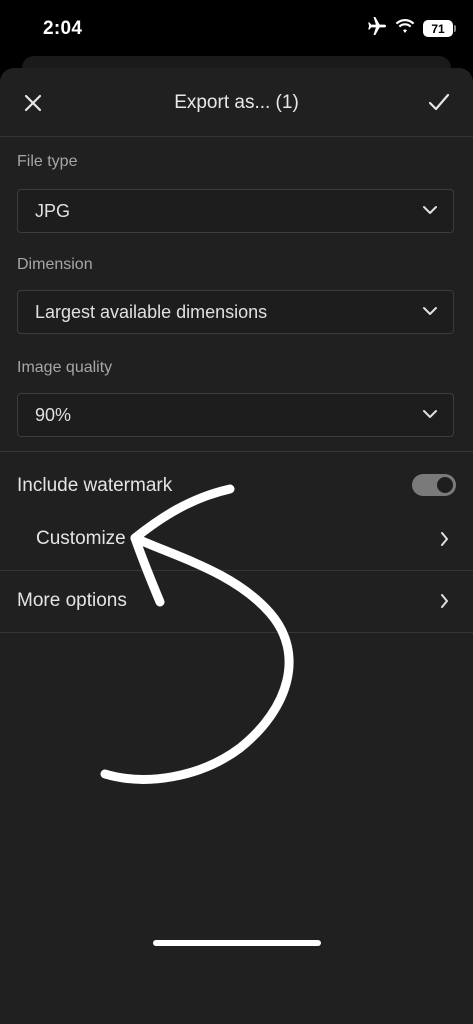 The width and height of the screenshot is (473, 1024). I want to click on status-bar: 2:04 71, so click(236, 30).